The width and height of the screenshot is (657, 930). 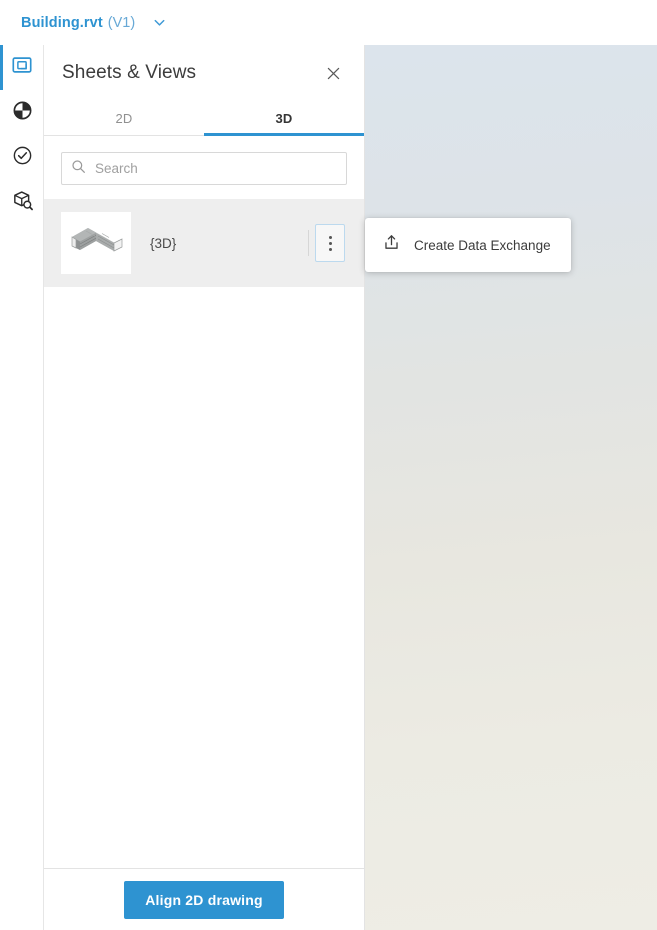 I want to click on view-name: {3D}, so click(x=163, y=243).